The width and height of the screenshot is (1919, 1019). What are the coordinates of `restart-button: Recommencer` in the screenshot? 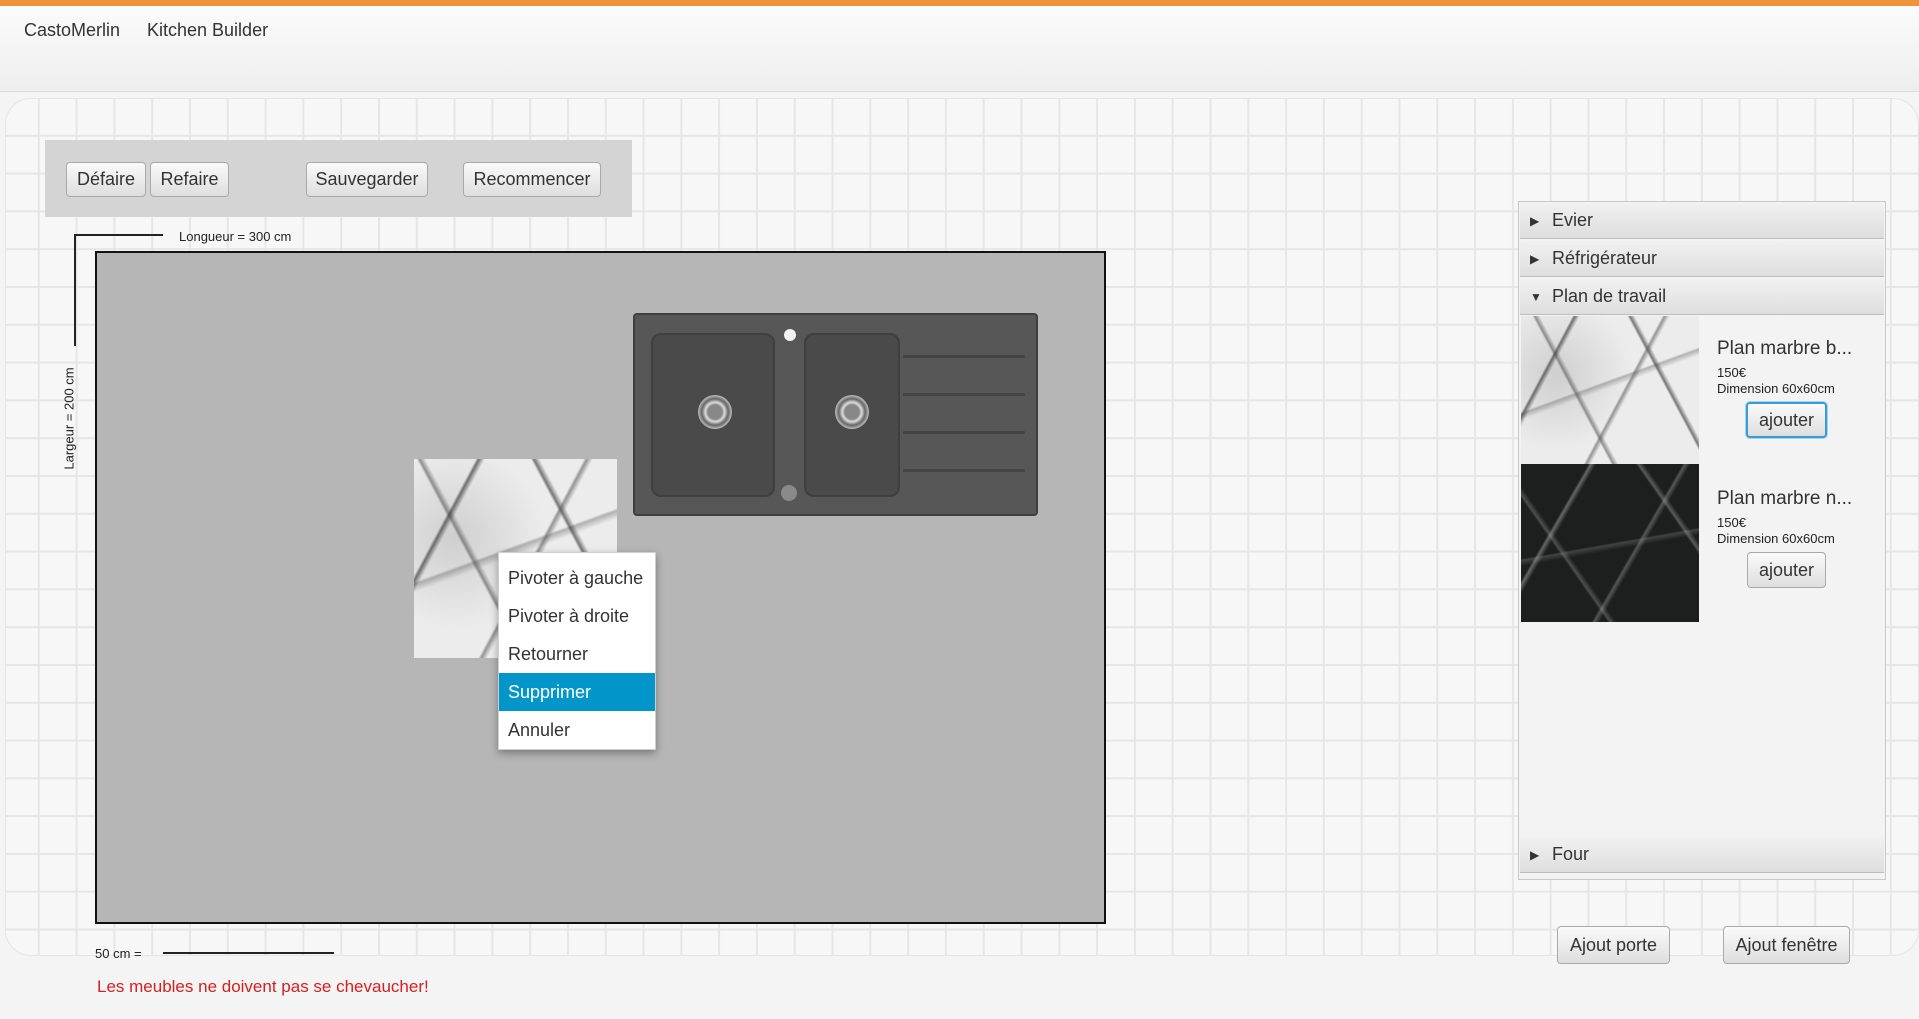 It's located at (532, 179).